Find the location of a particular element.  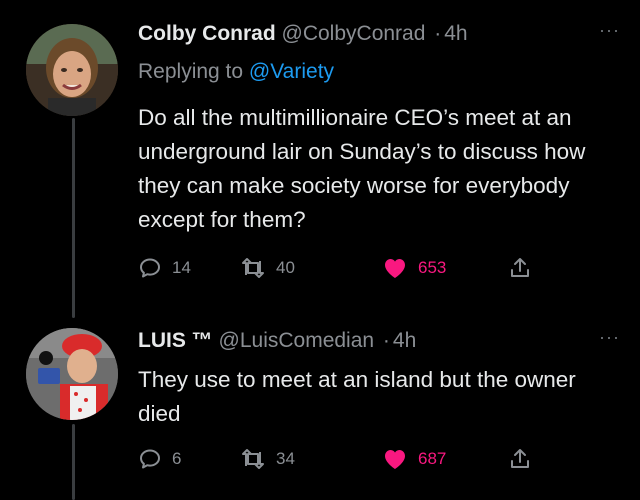

retweet-button: 40 is located at coordinates (267, 268).